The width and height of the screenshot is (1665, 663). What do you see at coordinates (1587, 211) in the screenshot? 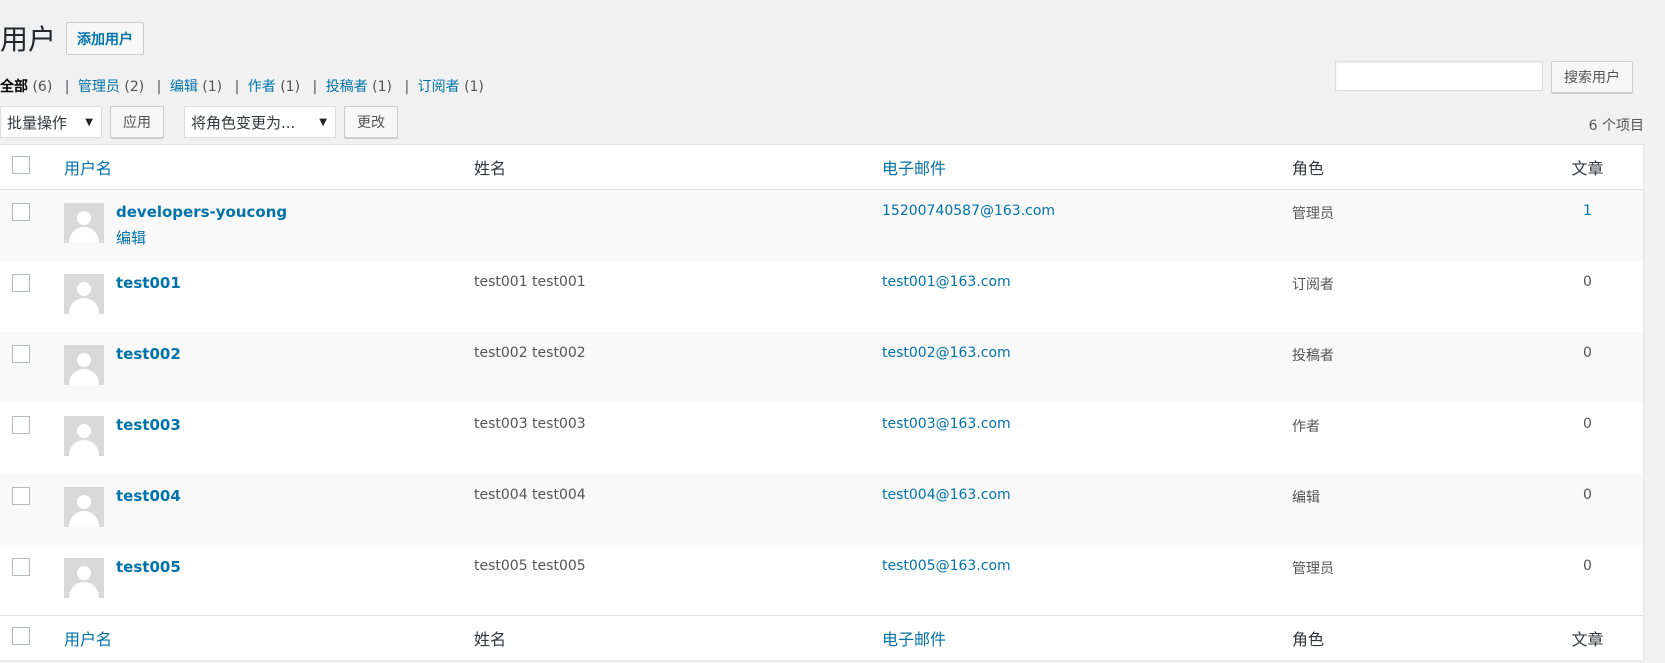
I see `user-posts-link: 1` at bounding box center [1587, 211].